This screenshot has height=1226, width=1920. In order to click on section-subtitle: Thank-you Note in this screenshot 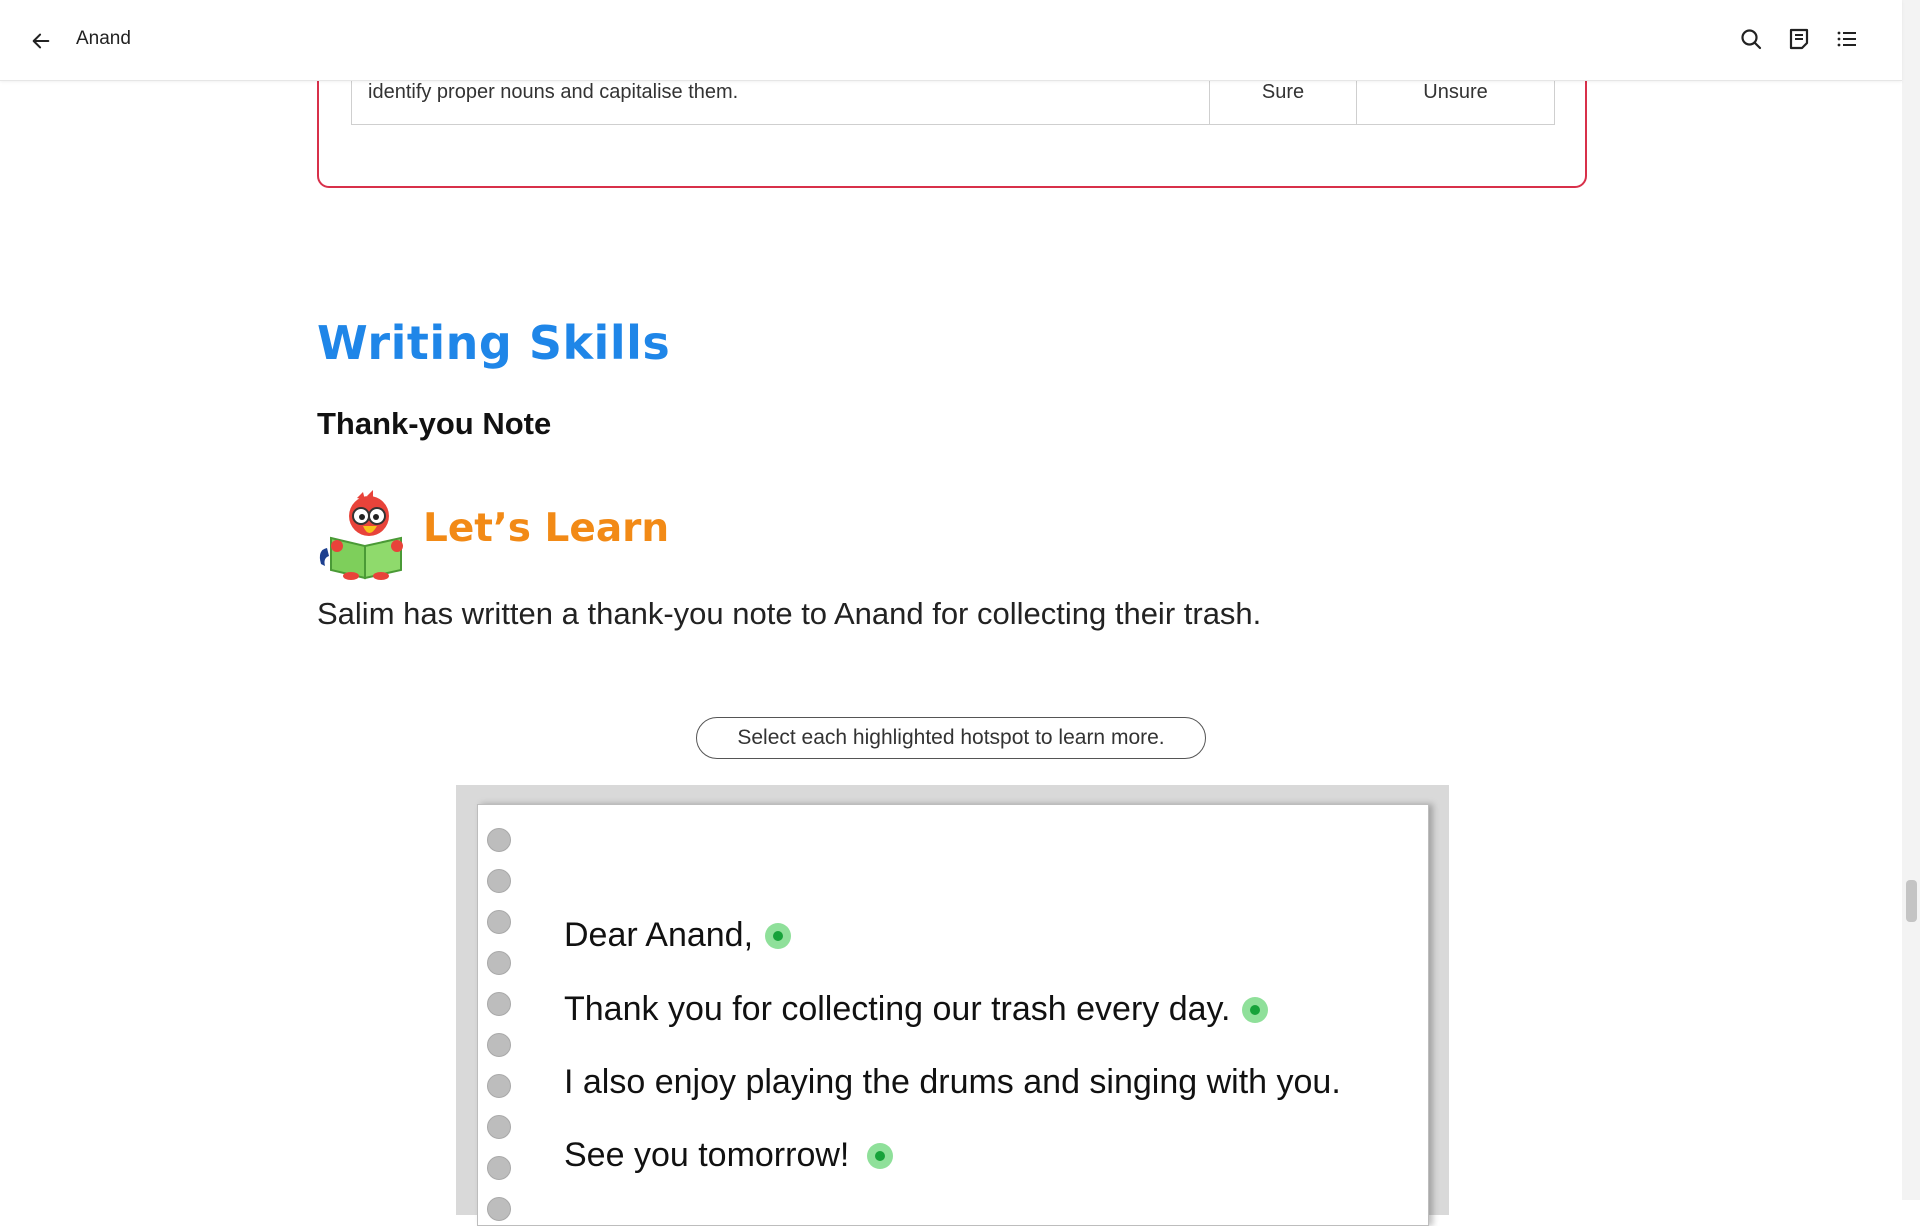, I will do `click(434, 423)`.